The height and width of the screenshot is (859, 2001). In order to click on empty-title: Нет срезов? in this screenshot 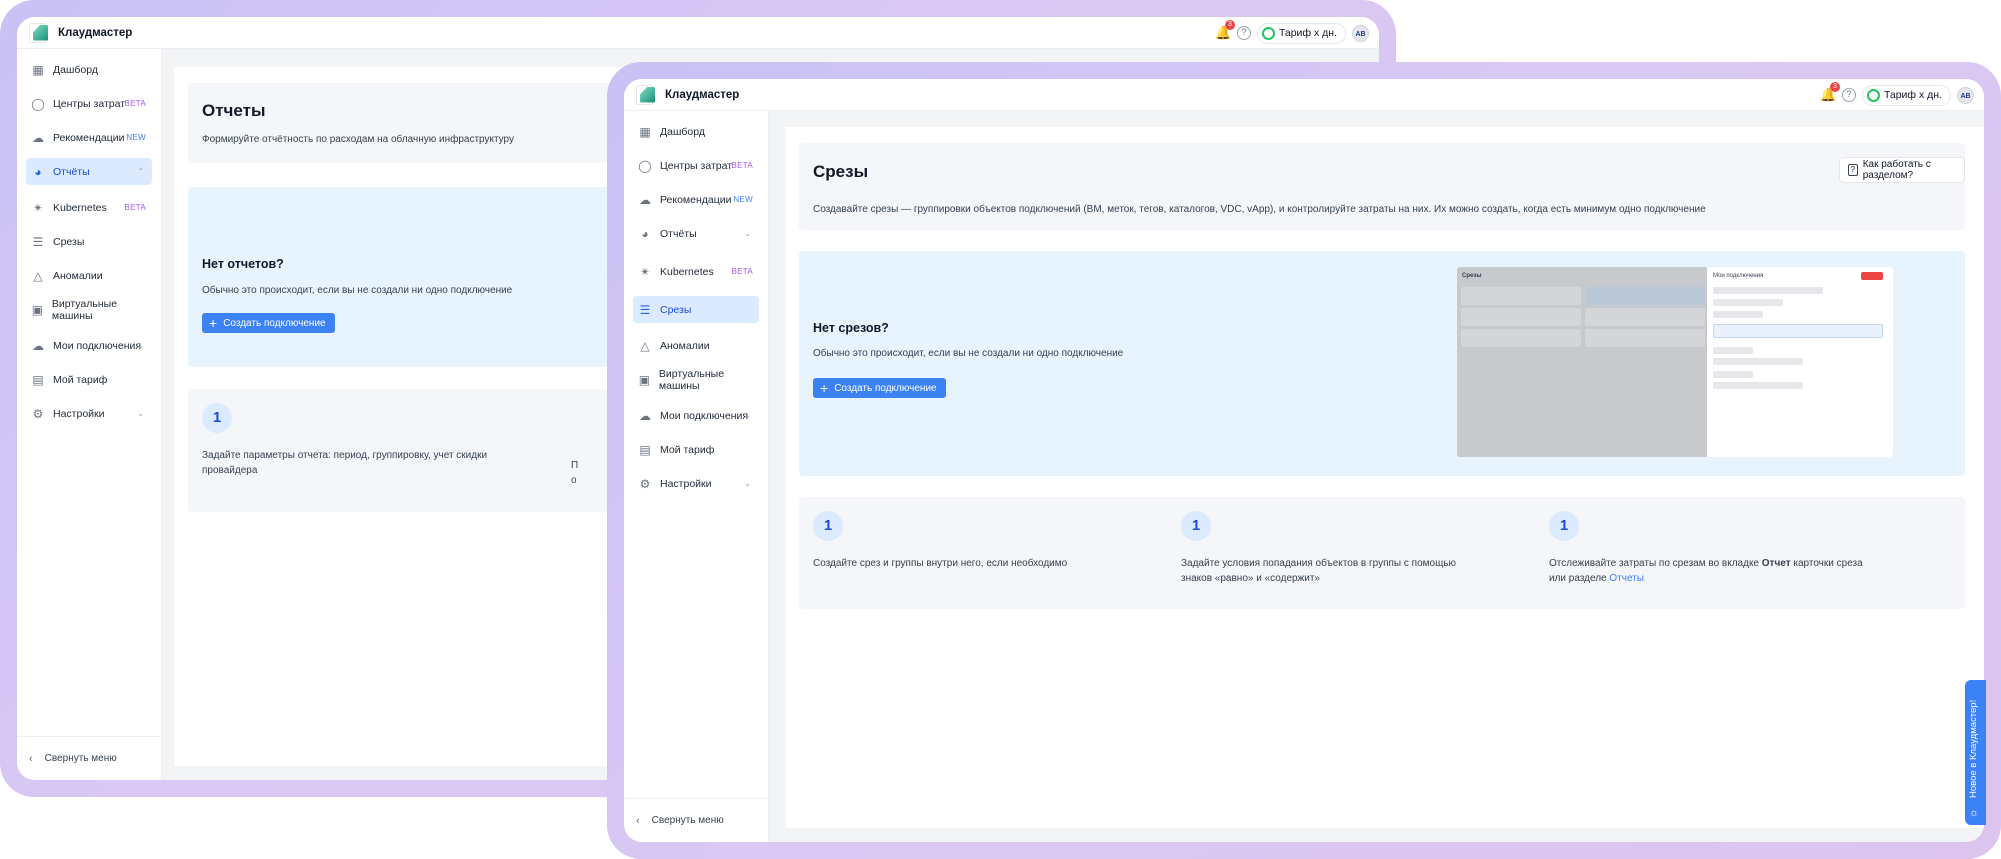, I will do `click(851, 328)`.